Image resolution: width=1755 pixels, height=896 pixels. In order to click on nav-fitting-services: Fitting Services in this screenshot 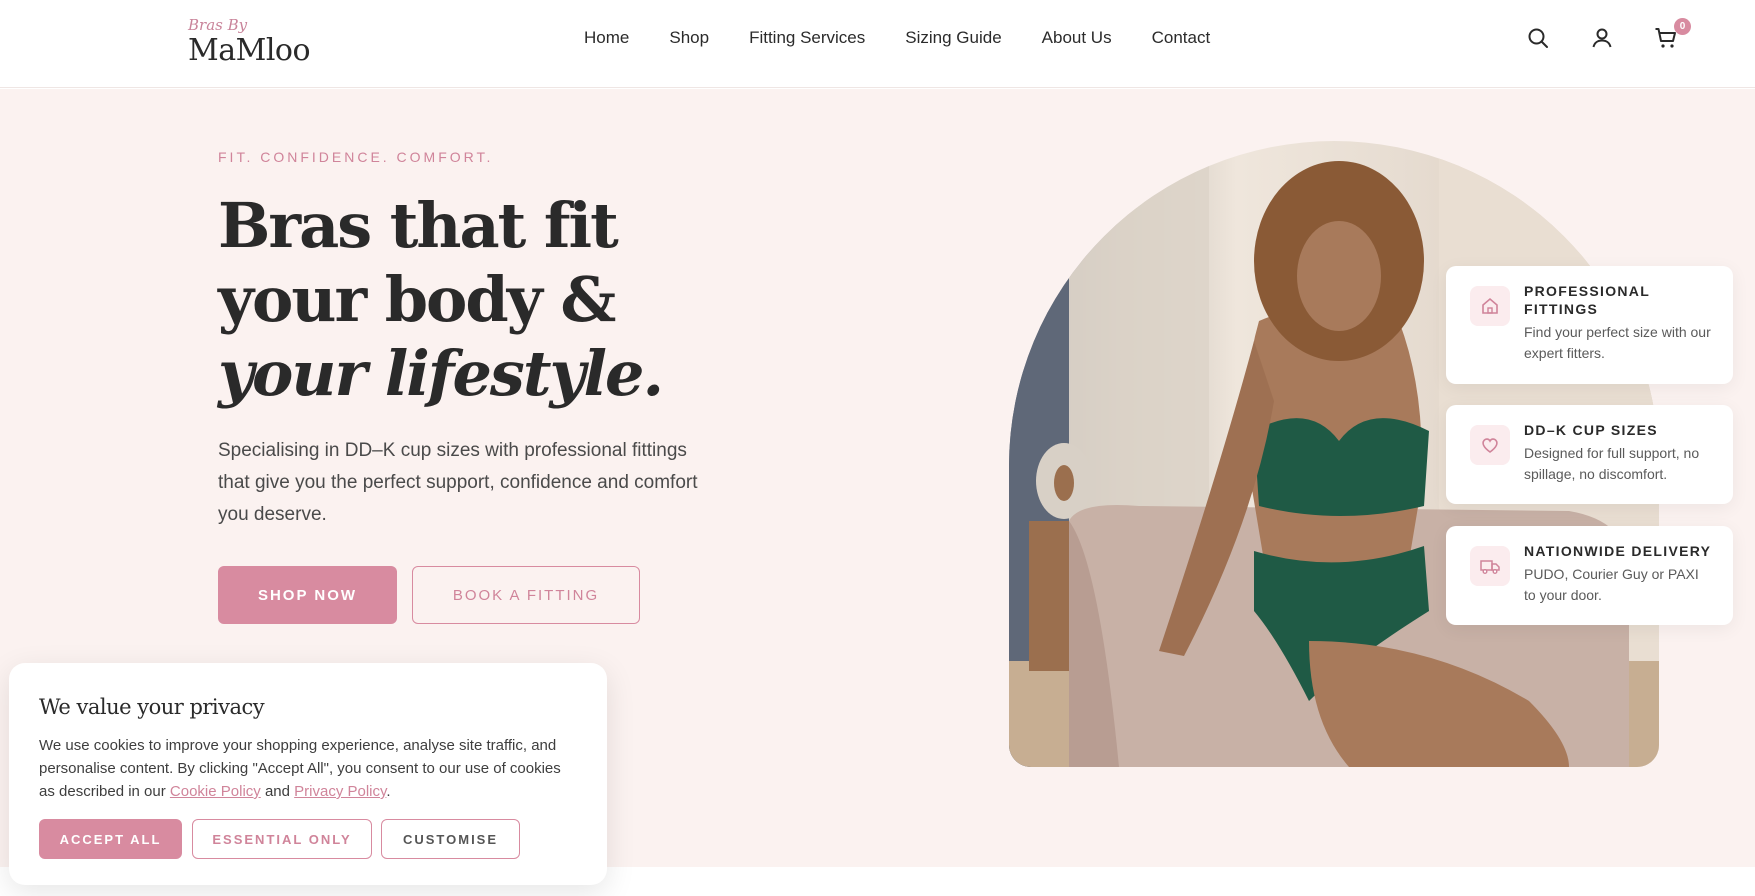, I will do `click(807, 38)`.